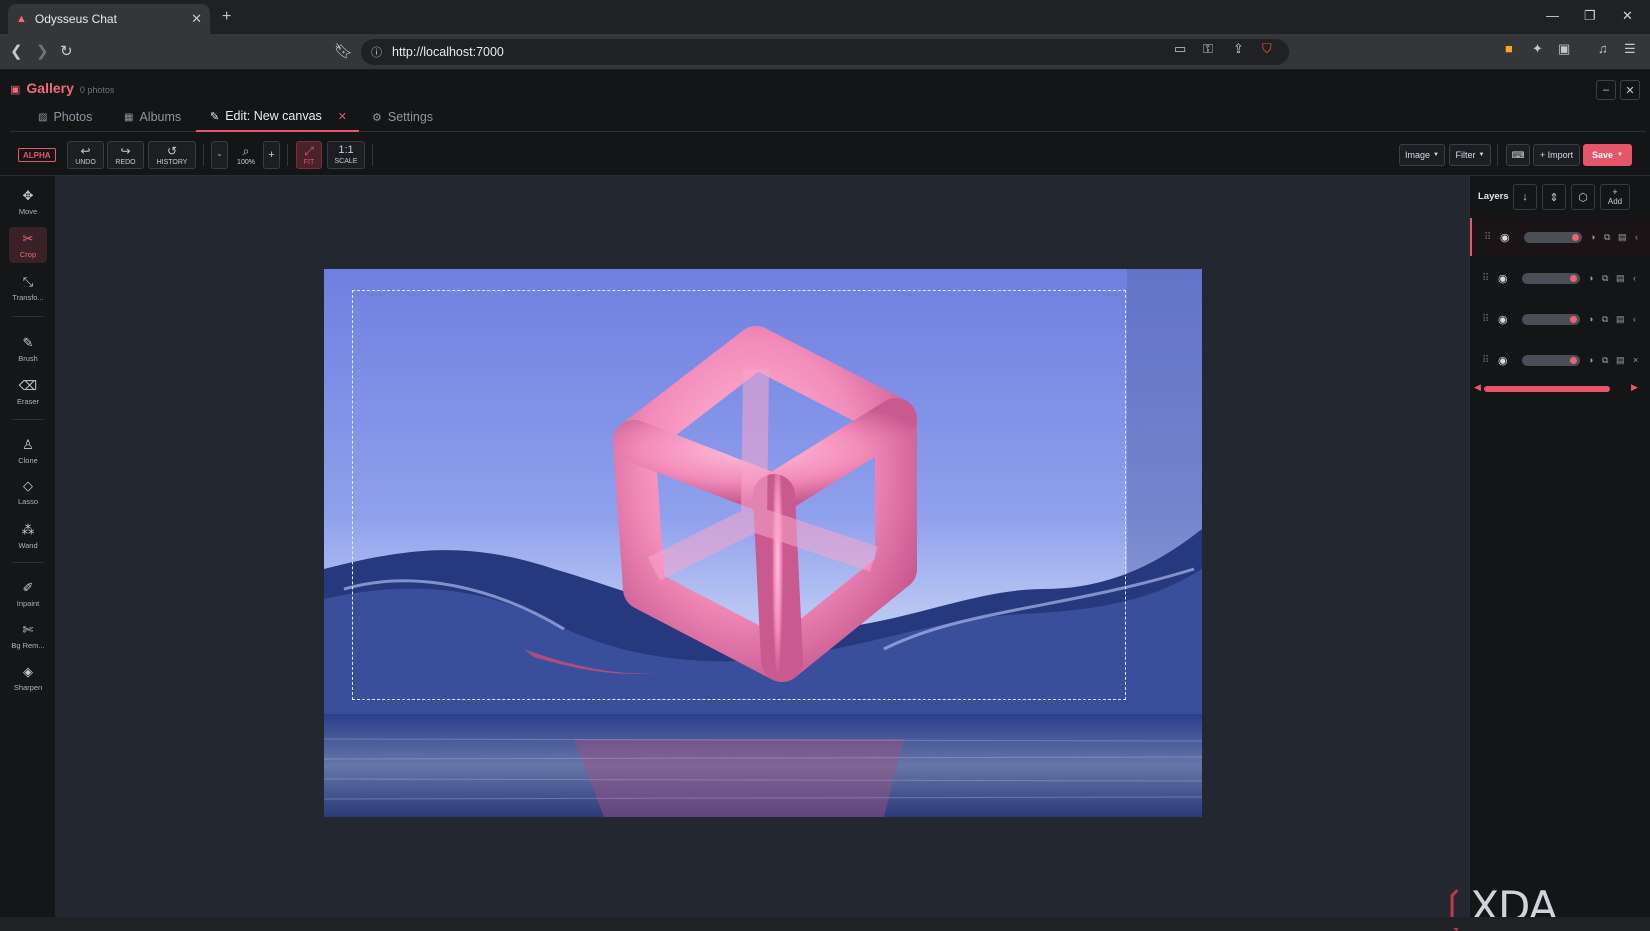 The width and height of the screenshot is (1650, 931). What do you see at coordinates (28, 245) in the screenshot?
I see `tool-crop: ✂ Crop` at bounding box center [28, 245].